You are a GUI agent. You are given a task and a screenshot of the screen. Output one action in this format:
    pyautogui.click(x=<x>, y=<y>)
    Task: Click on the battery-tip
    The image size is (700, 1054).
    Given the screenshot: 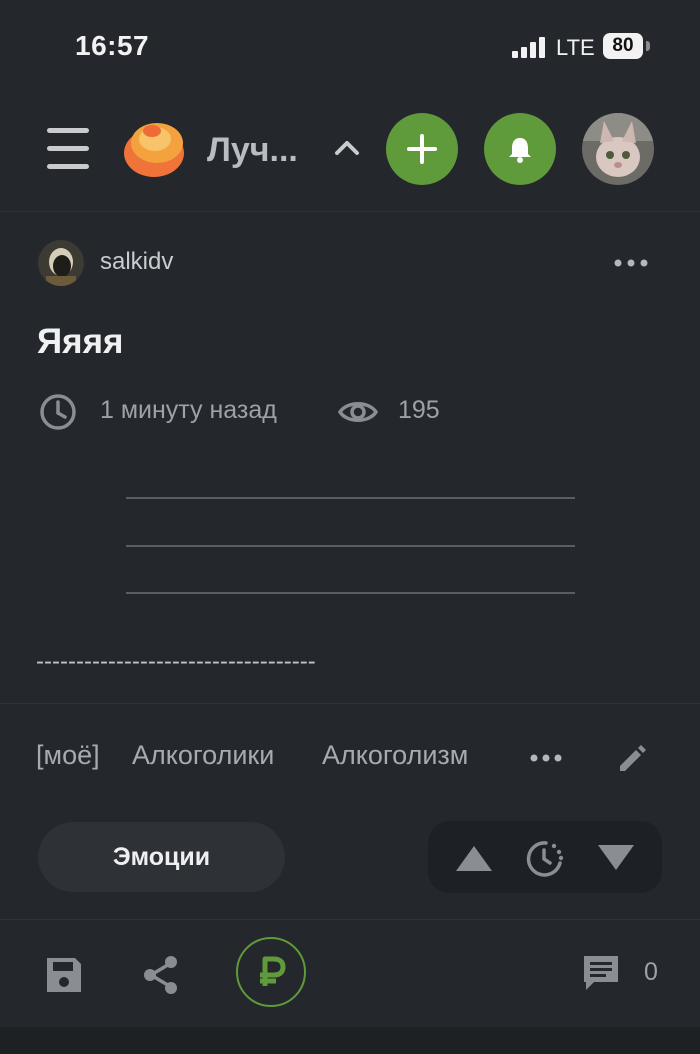 What is the action you would take?
    pyautogui.click(x=648, y=46)
    